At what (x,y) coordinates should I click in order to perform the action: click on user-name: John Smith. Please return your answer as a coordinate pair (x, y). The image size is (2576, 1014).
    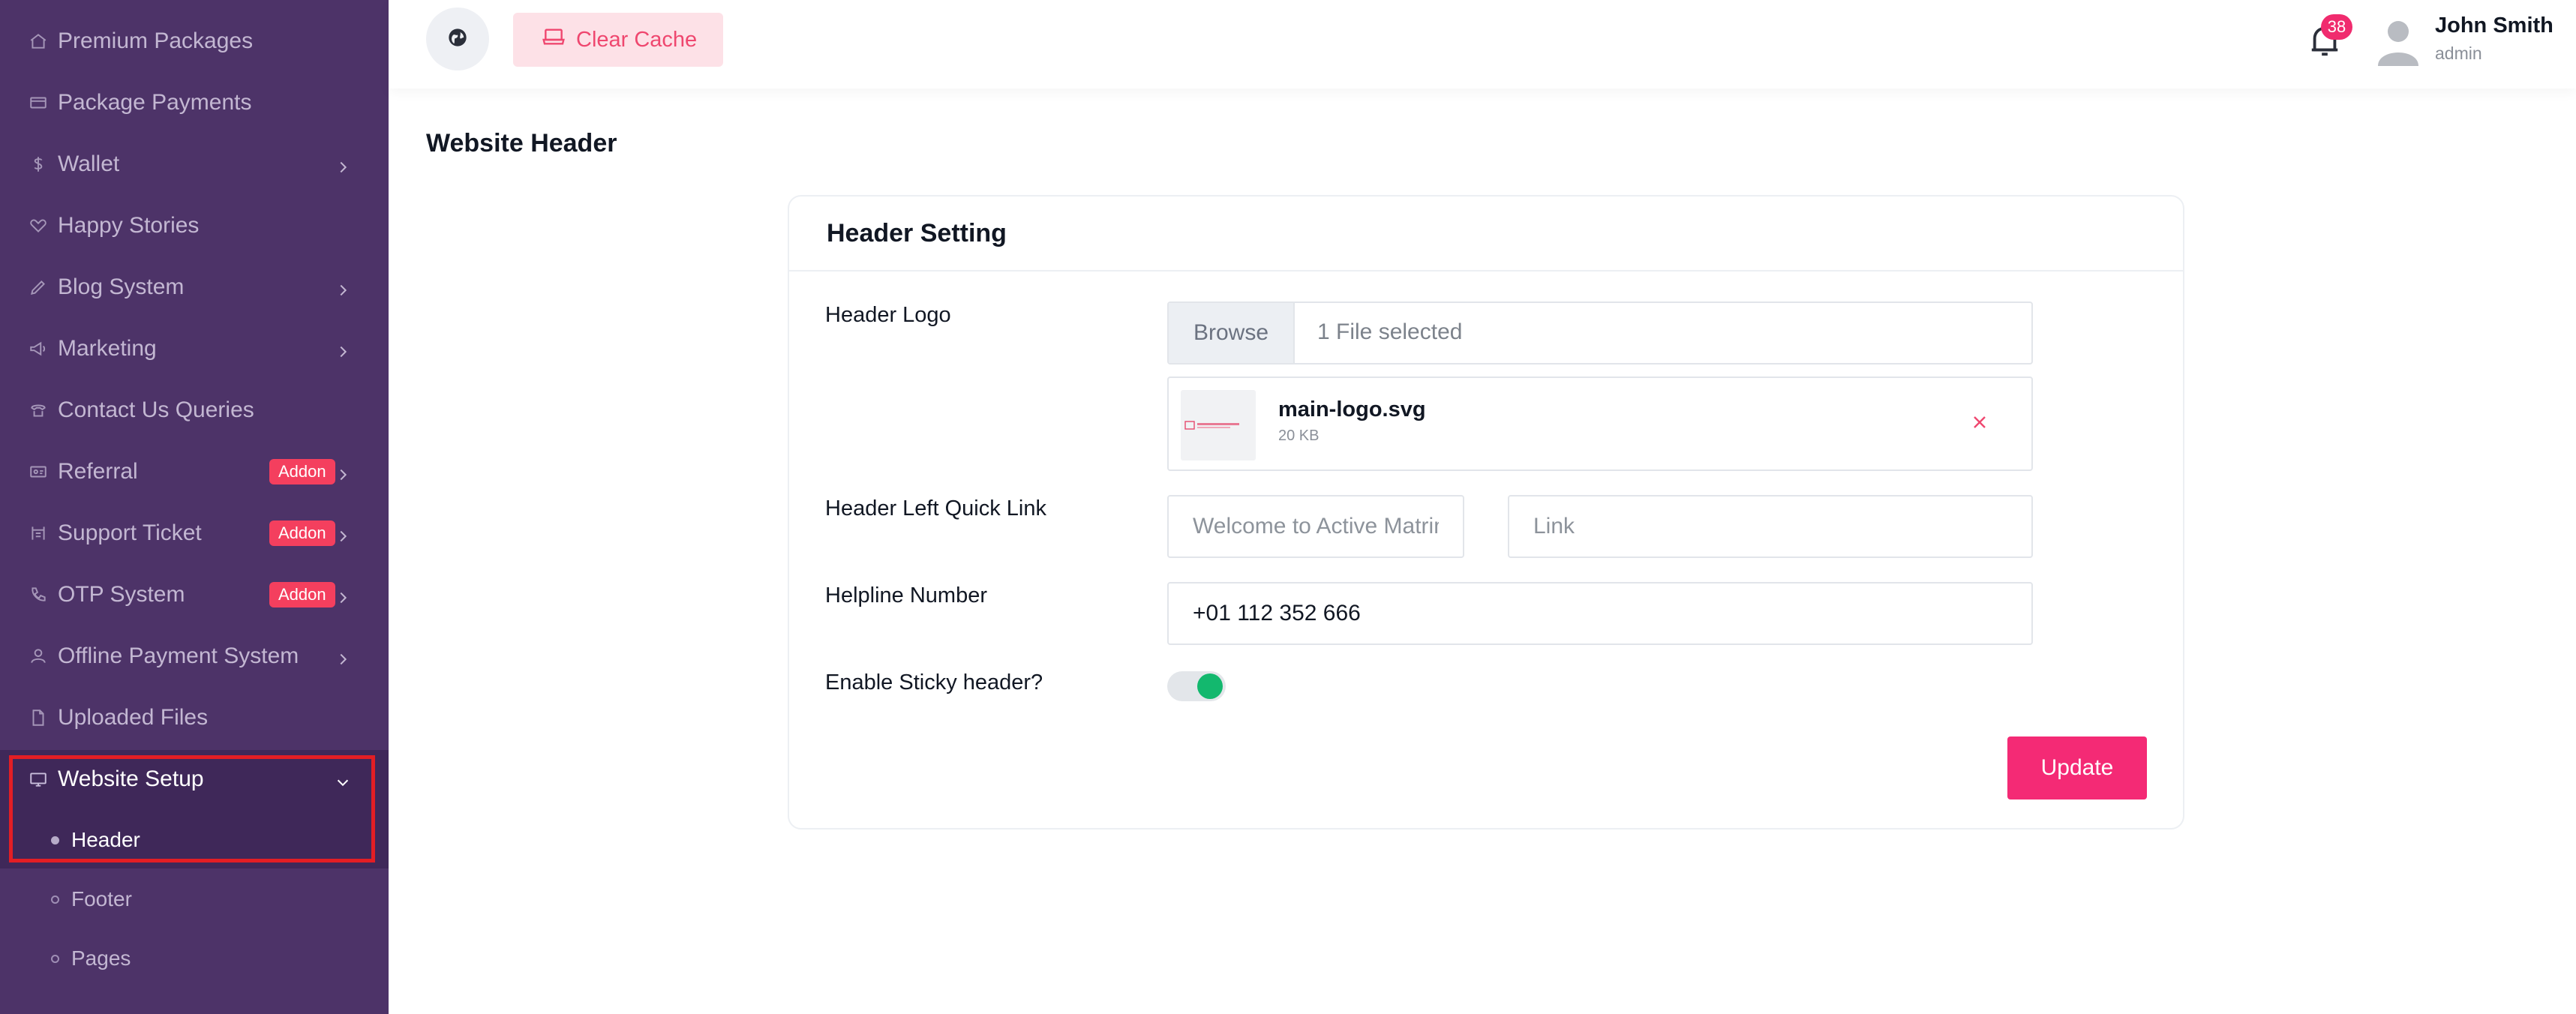
    Looking at the image, I should click on (2494, 26).